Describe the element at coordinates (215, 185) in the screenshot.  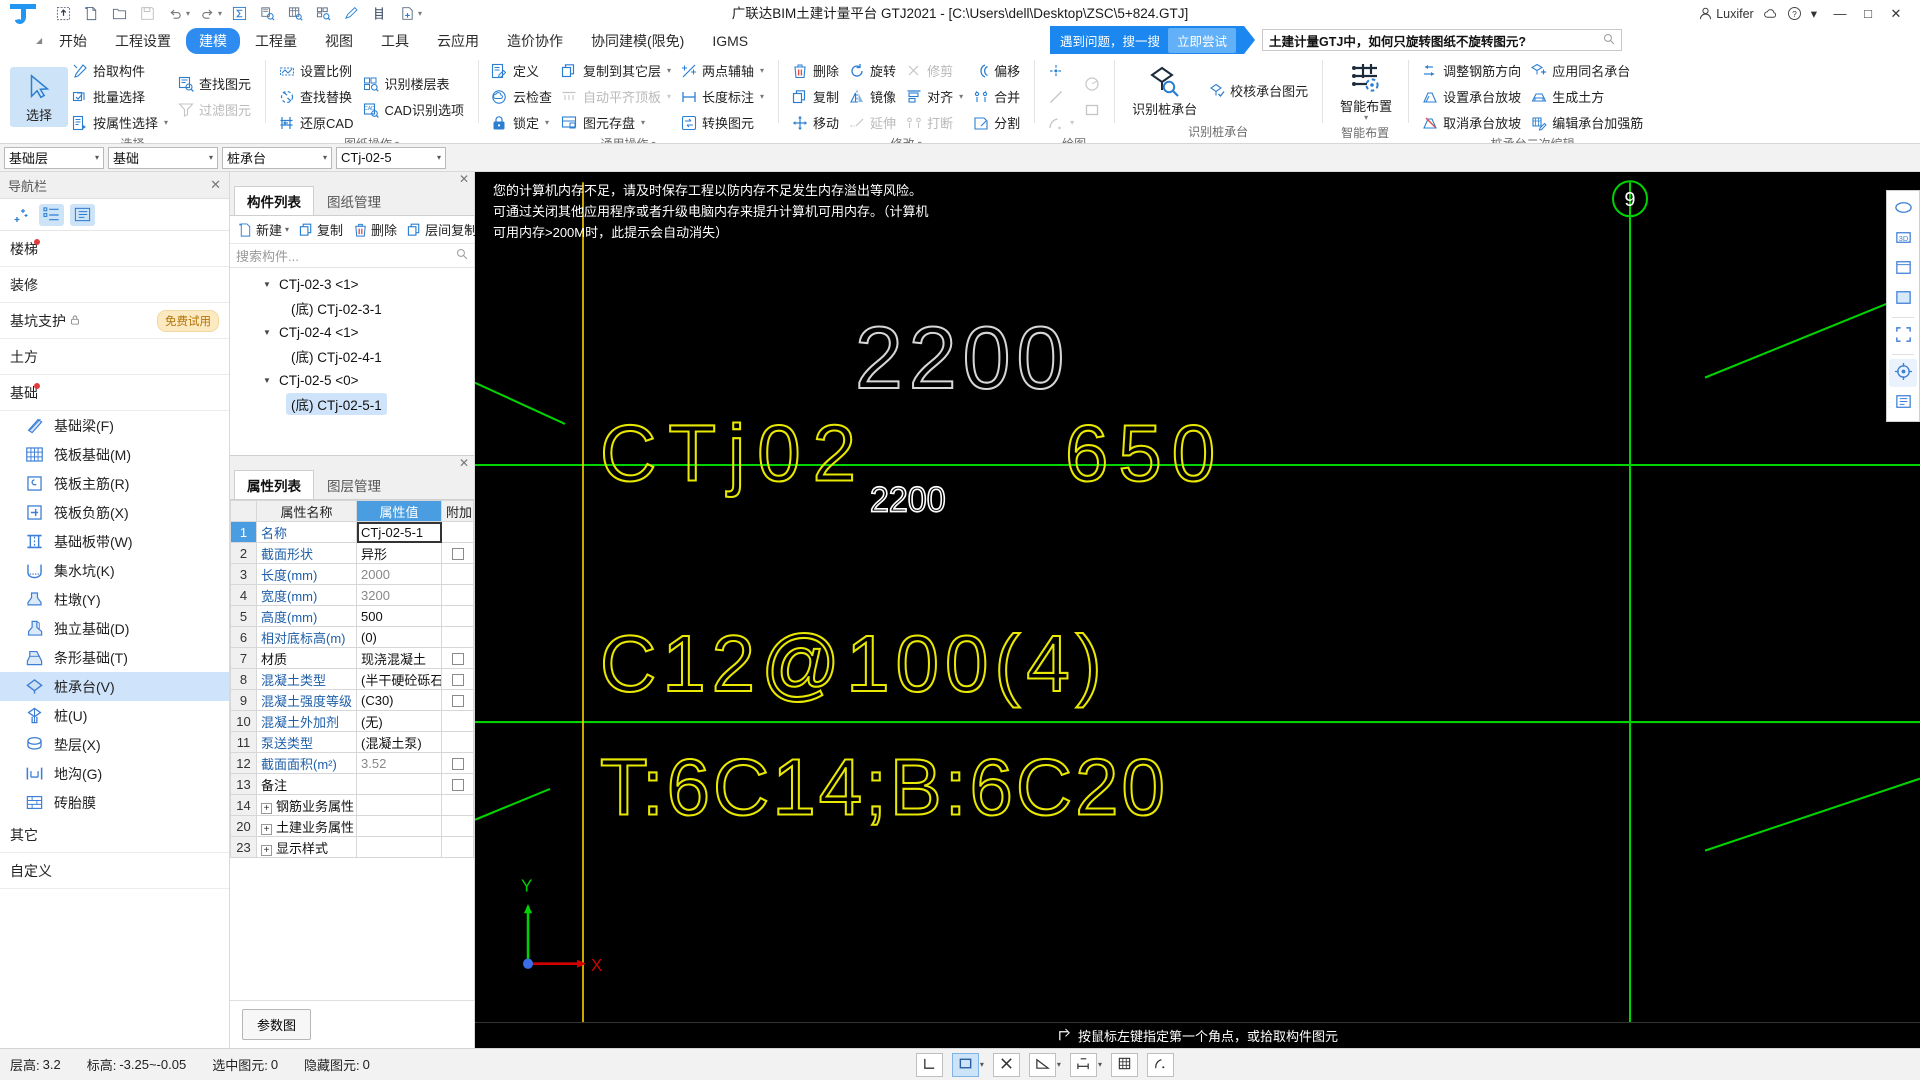
I see `close-icon: ✕` at that location.